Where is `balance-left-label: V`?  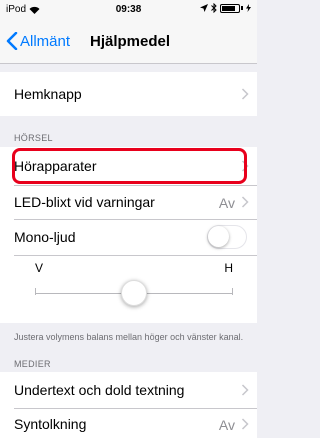
balance-left-label: V is located at coordinates (39, 268).